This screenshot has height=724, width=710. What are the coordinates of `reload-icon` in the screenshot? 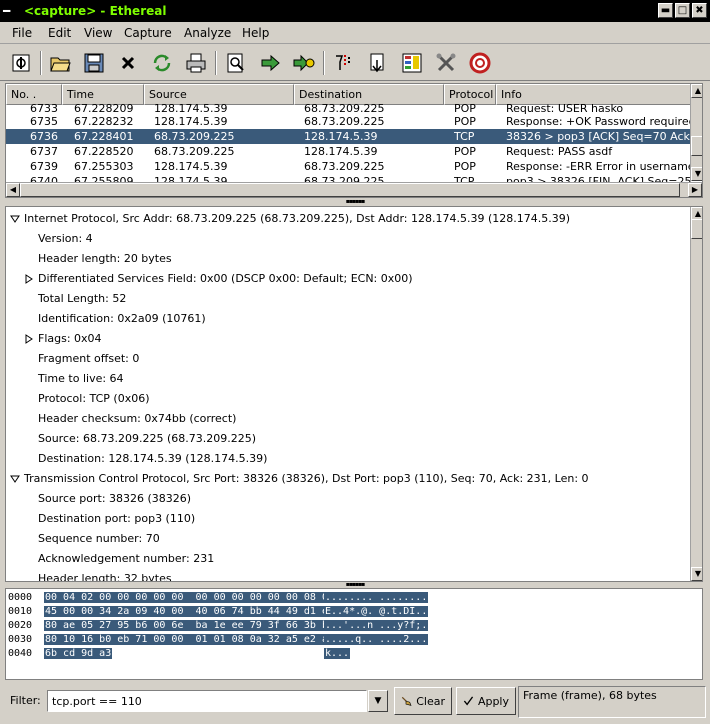 It's located at (162, 63).